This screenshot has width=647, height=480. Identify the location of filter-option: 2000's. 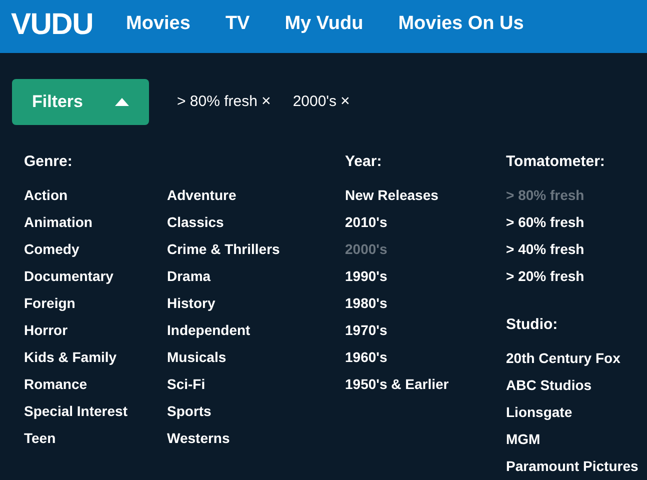
(366, 249).